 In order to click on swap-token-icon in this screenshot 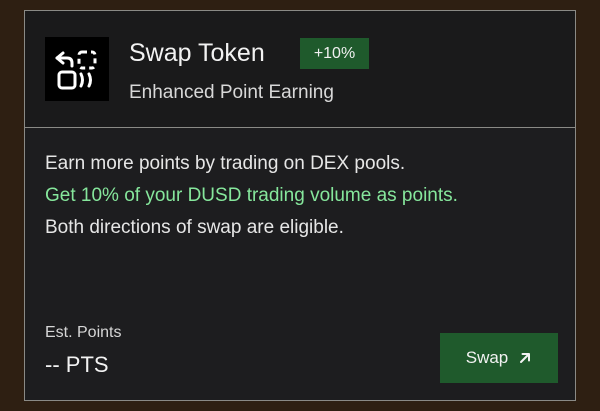, I will do `click(77, 69)`.